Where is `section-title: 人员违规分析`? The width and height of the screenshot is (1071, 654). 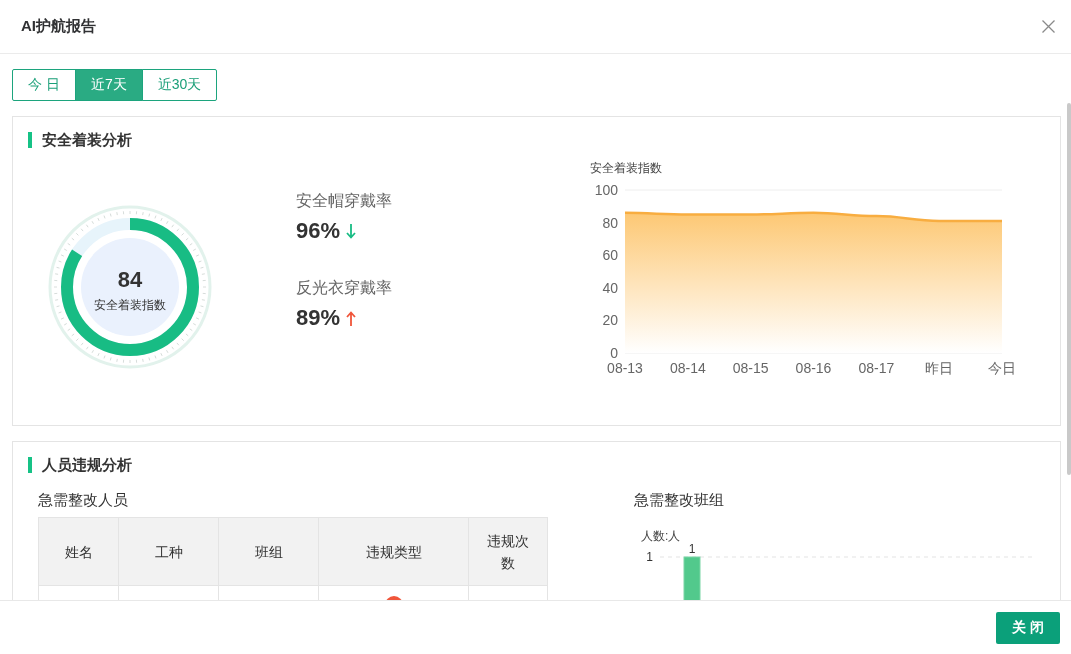 section-title: 人员违规分析 is located at coordinates (87, 465).